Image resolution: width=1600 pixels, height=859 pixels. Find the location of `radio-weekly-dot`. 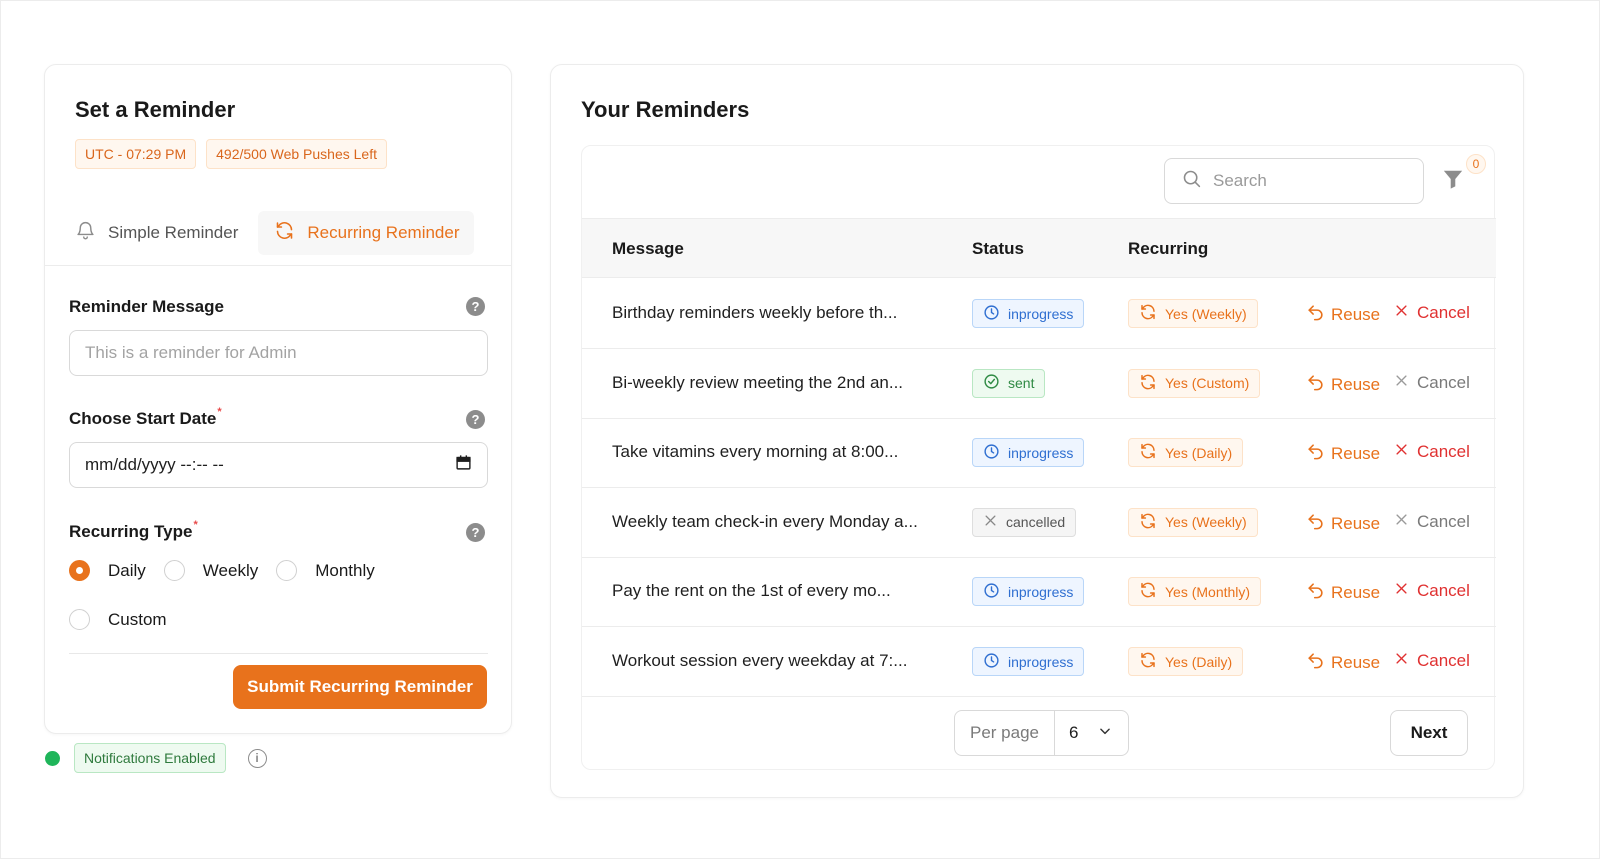

radio-weekly-dot is located at coordinates (174, 570).